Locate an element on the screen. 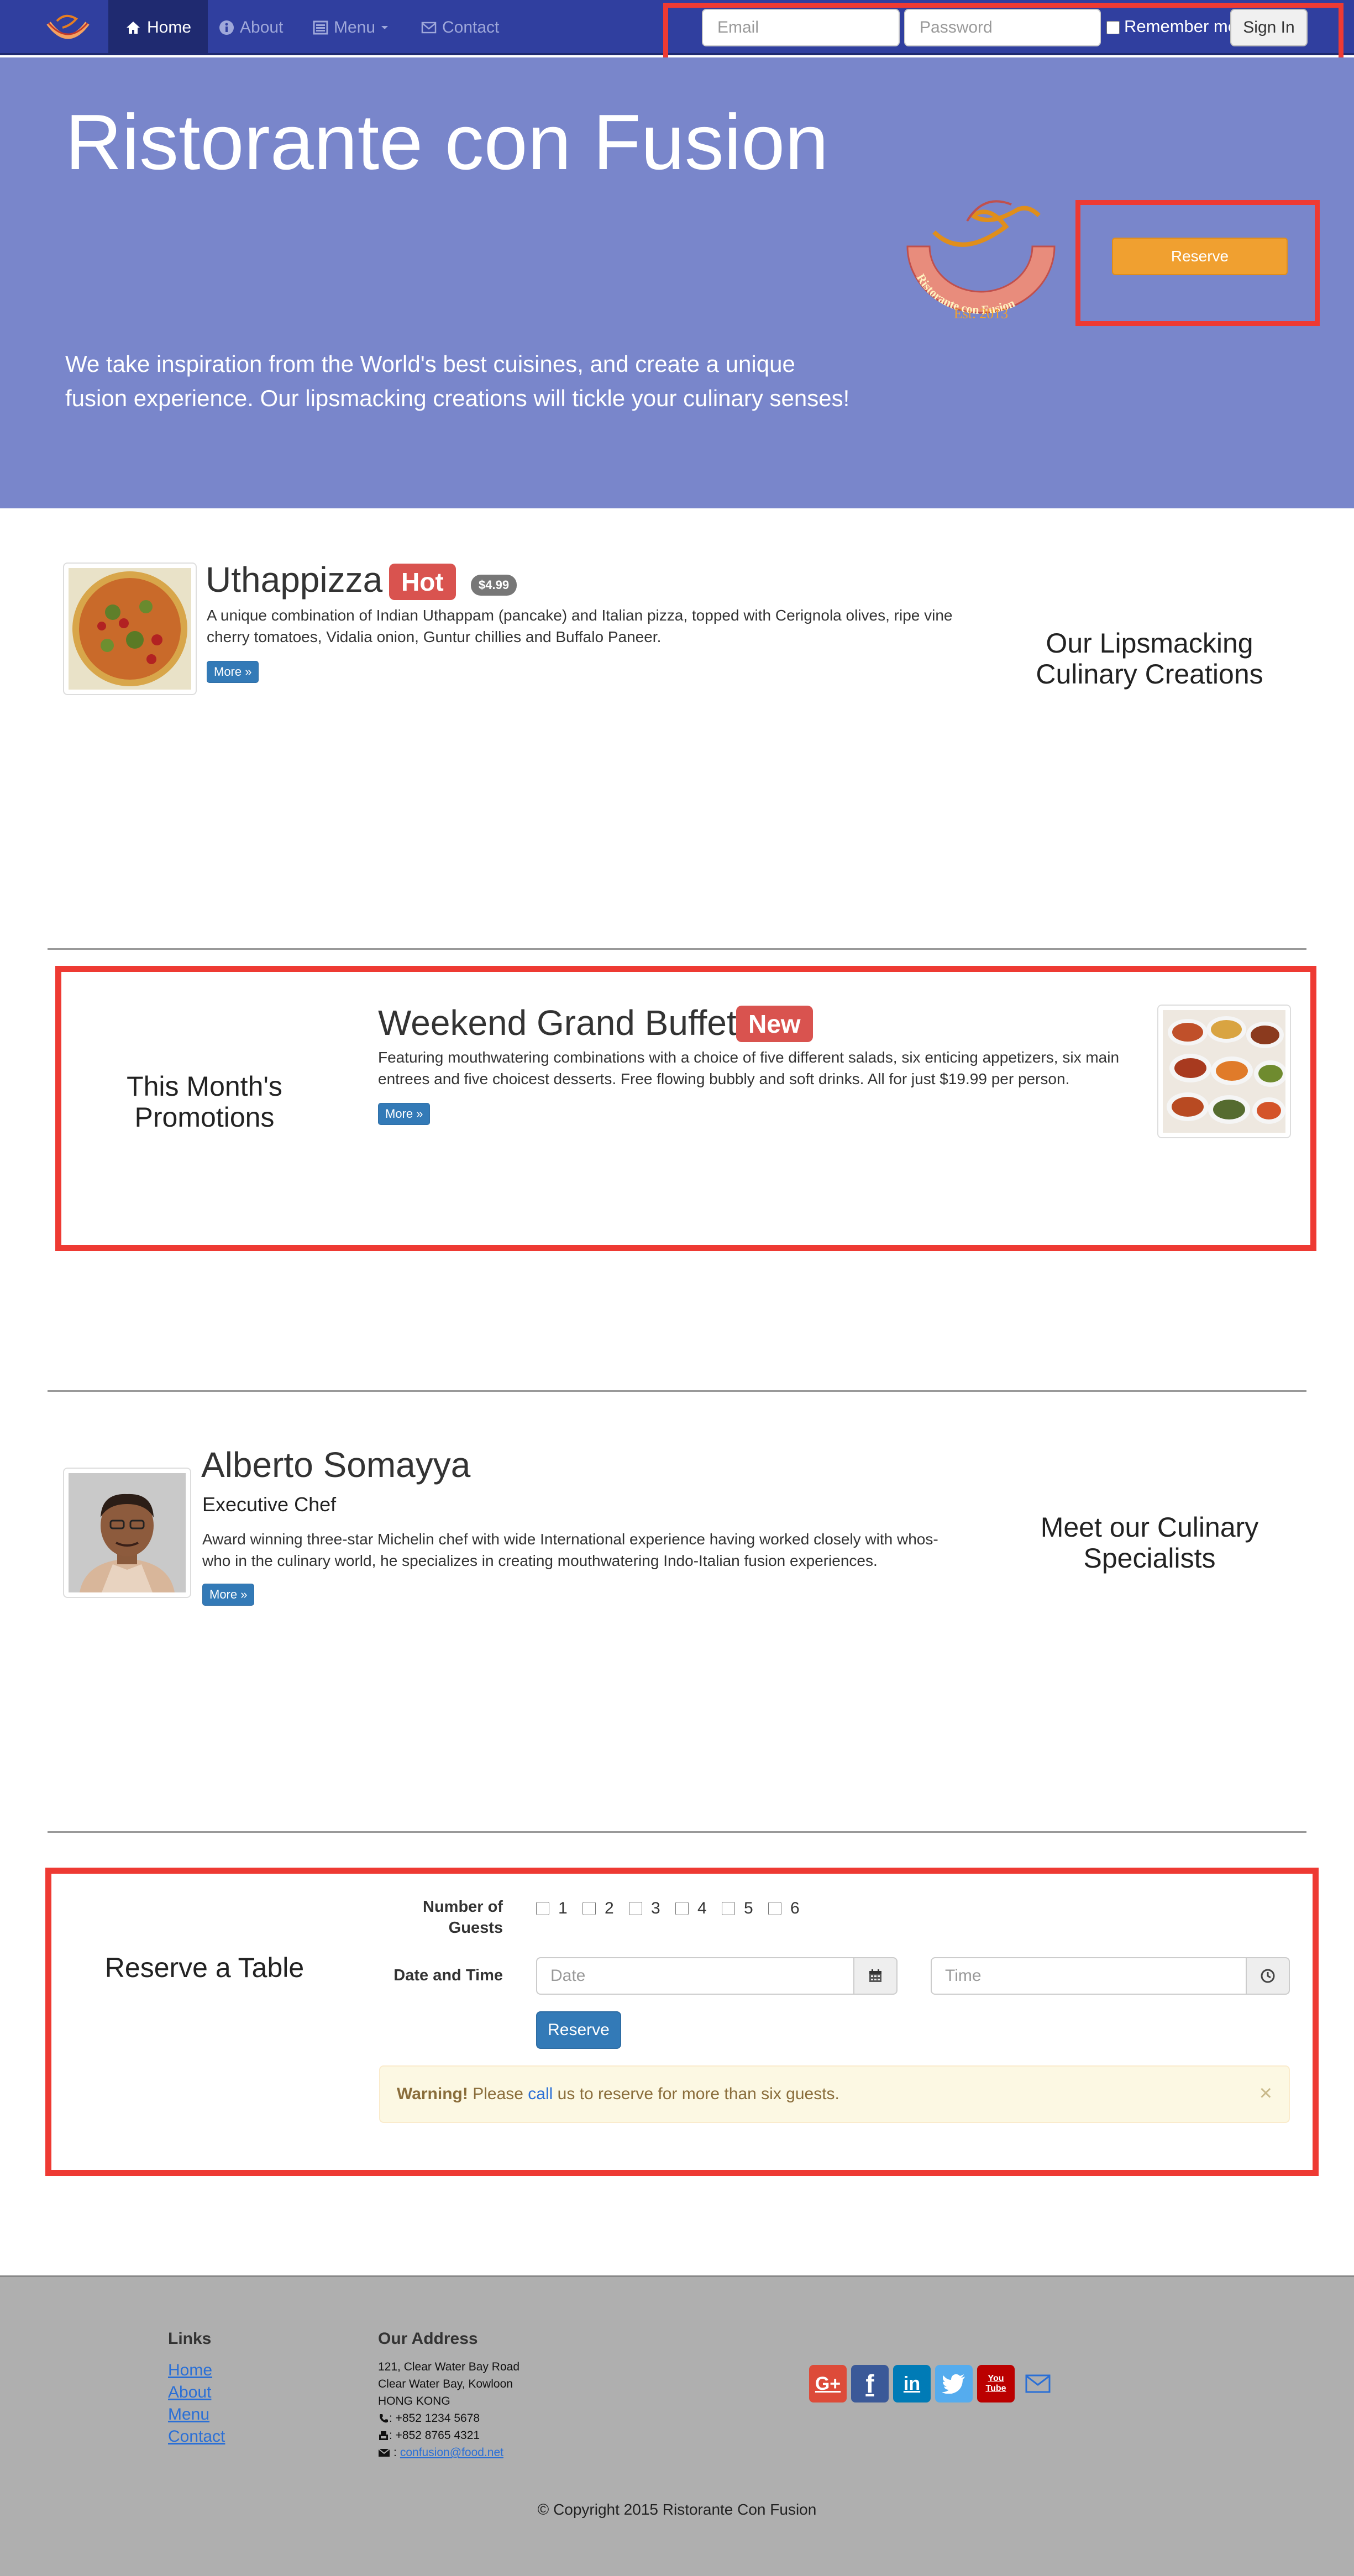 Image resolution: width=1354 pixels, height=2576 pixels. footer-link-about: About is located at coordinates (189, 2393).